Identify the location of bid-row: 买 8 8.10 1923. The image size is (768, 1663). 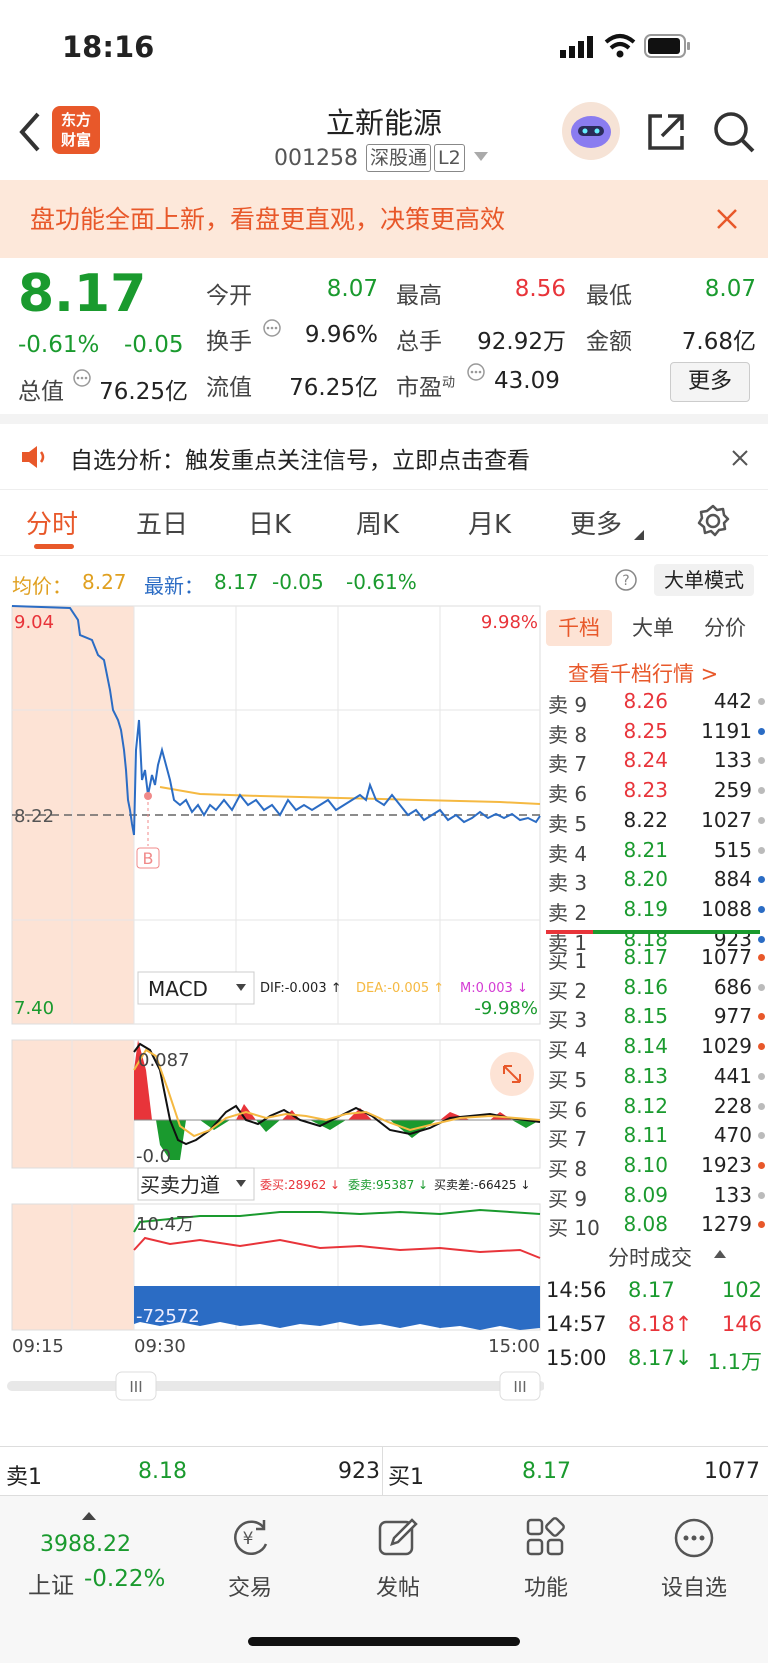
(655, 1165).